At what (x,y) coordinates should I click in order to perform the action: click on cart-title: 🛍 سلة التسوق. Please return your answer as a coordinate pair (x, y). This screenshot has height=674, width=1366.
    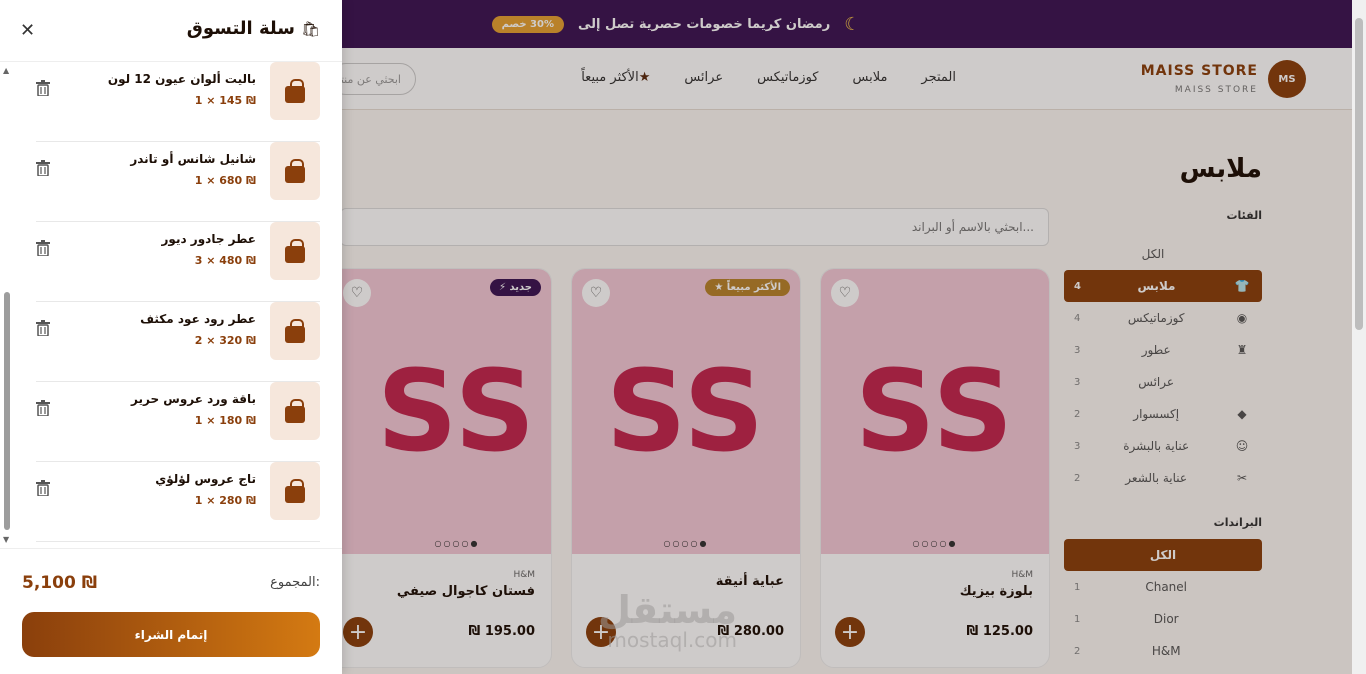
    Looking at the image, I should click on (253, 28).